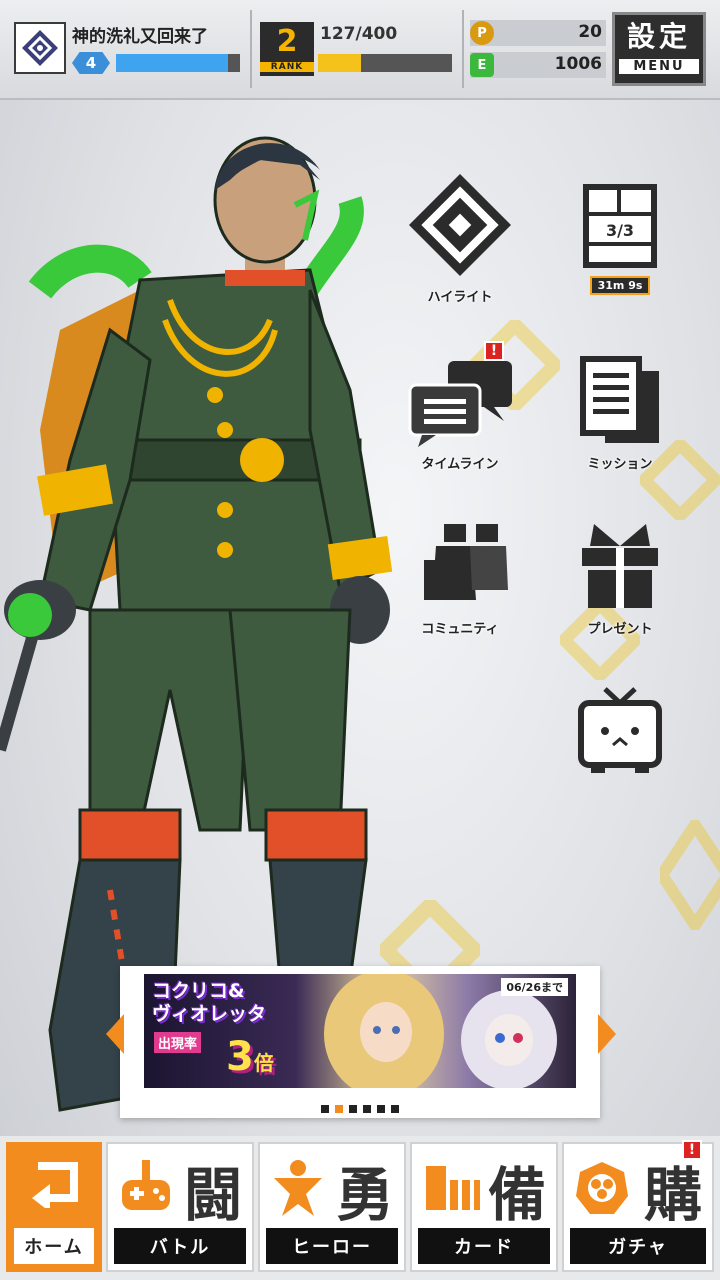  I want to click on rank-exp-text: 127/400, so click(359, 34).